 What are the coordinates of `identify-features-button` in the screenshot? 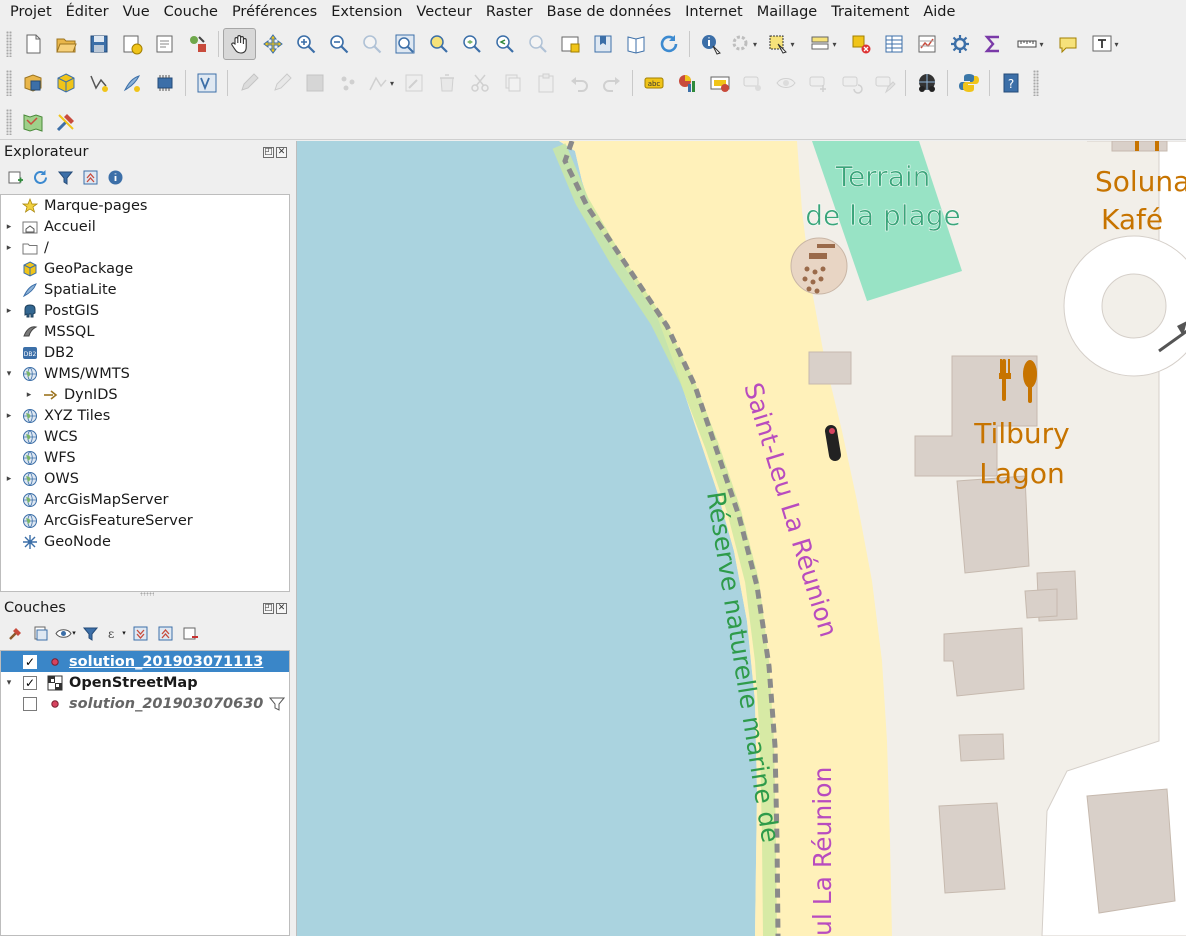 It's located at (710, 44).